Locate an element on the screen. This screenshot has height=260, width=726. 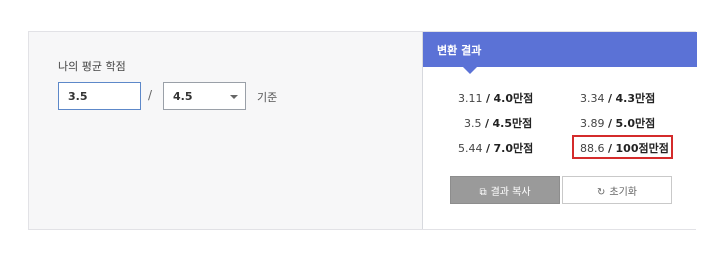
result-header-tab: 변환 결과 is located at coordinates (473, 49).